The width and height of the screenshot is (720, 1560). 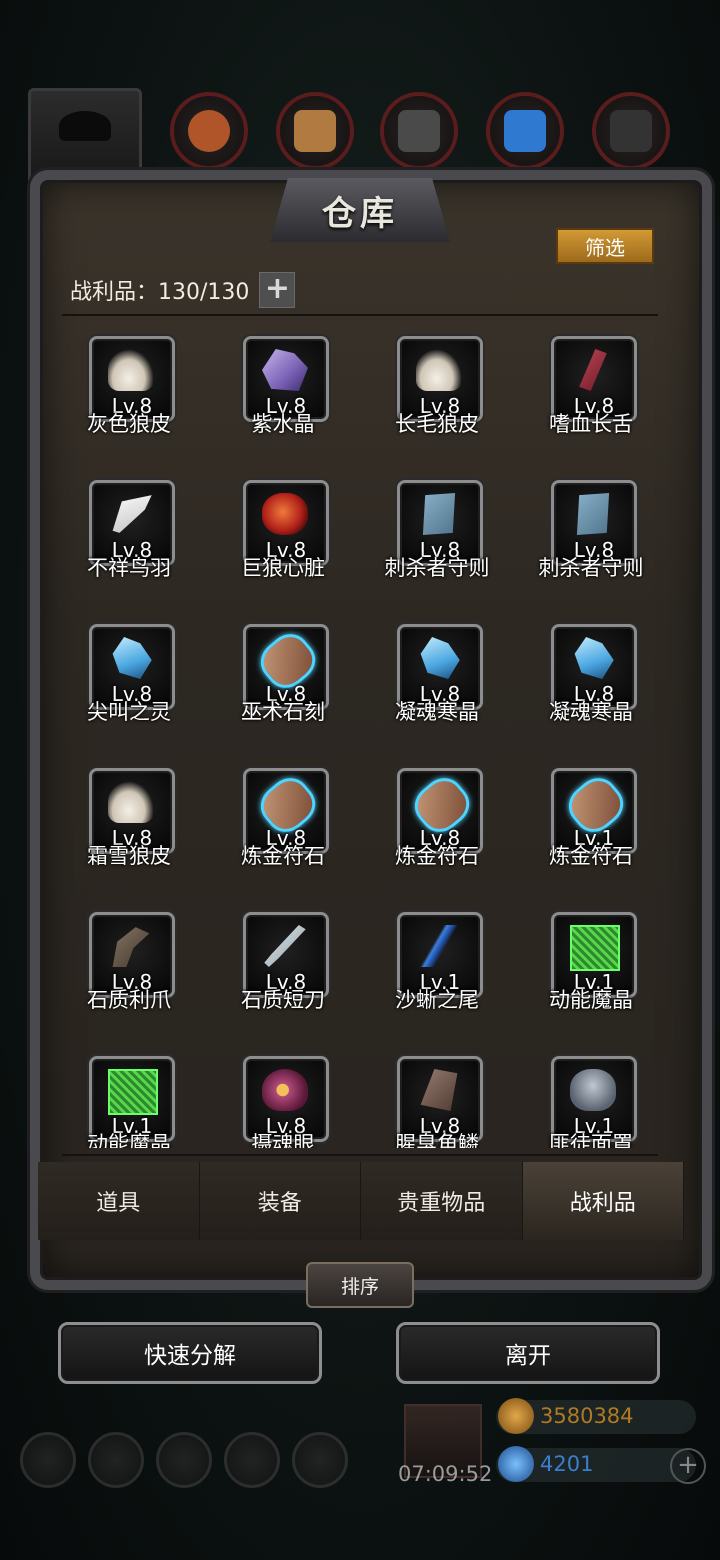 I want to click on item-cell: Lv.8 嗜血长舌, so click(x=591, y=400).